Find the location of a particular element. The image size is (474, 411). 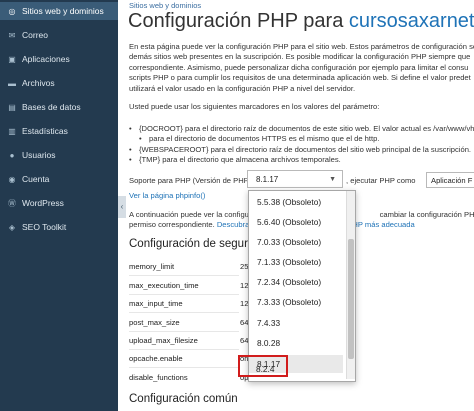

setting-name: opcache.enable is located at coordinates (156, 358).